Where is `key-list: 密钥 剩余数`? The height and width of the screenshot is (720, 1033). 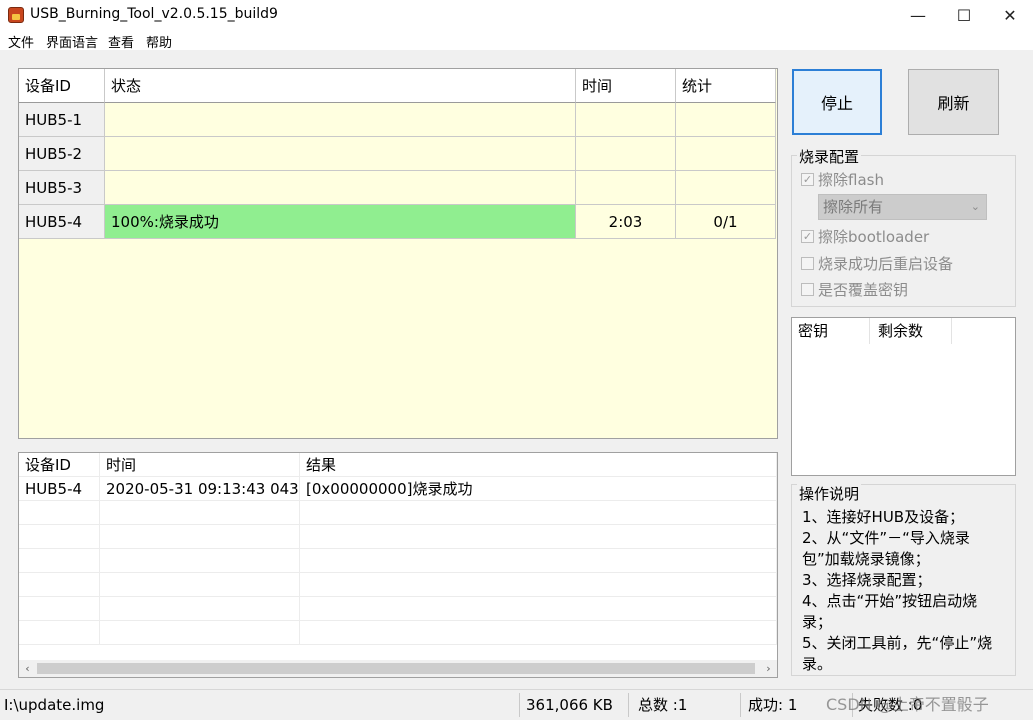
key-list: 密钥 剩余数 is located at coordinates (903, 396).